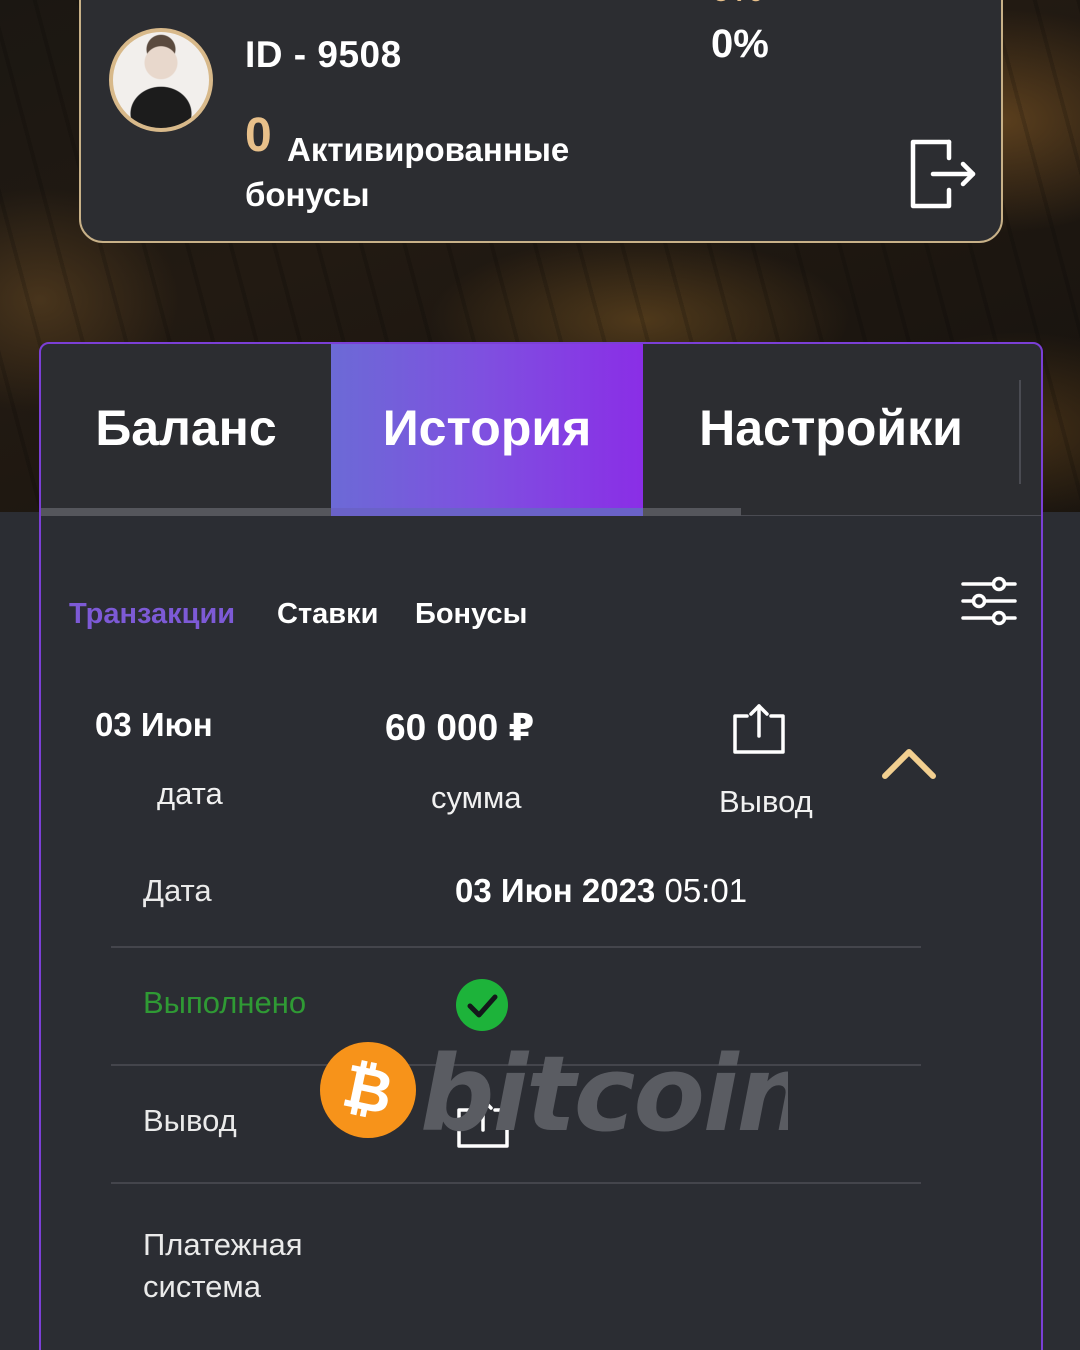 This screenshot has width=1080, height=1350. I want to click on percent-top-text: 0%, so click(811, 2).